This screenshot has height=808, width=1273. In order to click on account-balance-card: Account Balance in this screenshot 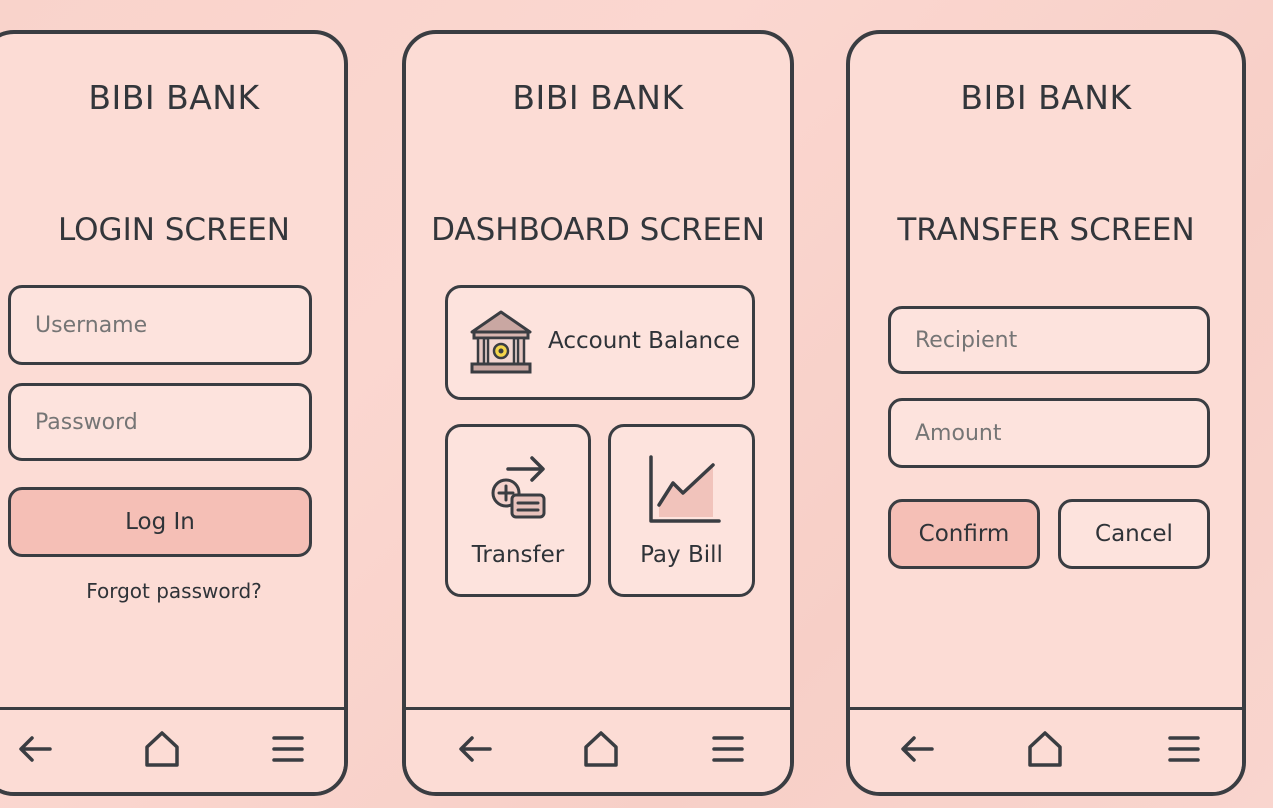, I will do `click(600, 342)`.